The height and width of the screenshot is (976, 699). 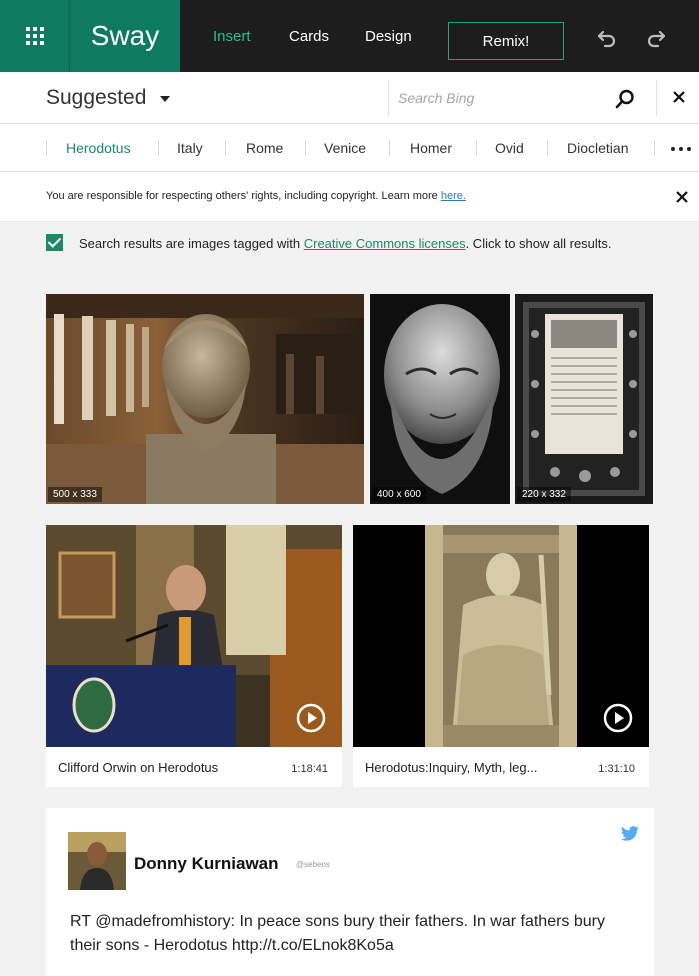 I want to click on image-dimensions: 500 x 333, so click(x=75, y=494).